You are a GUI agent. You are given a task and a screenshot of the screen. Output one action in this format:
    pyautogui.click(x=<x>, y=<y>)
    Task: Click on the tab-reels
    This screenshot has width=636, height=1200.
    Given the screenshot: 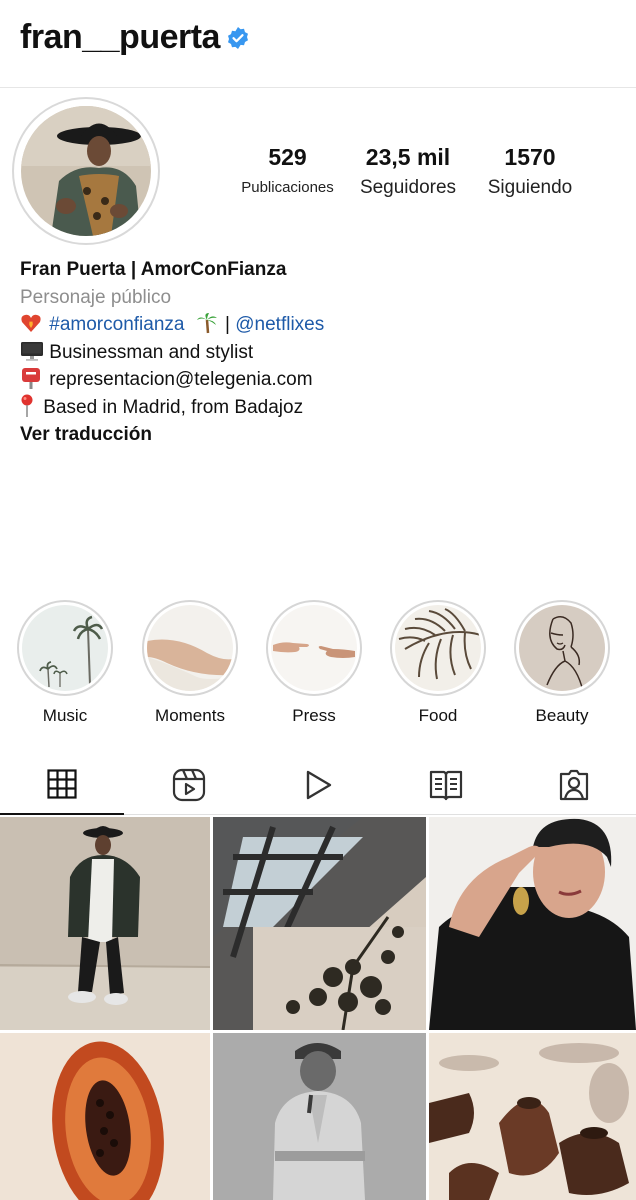 What is the action you would take?
    pyautogui.click(x=189, y=785)
    